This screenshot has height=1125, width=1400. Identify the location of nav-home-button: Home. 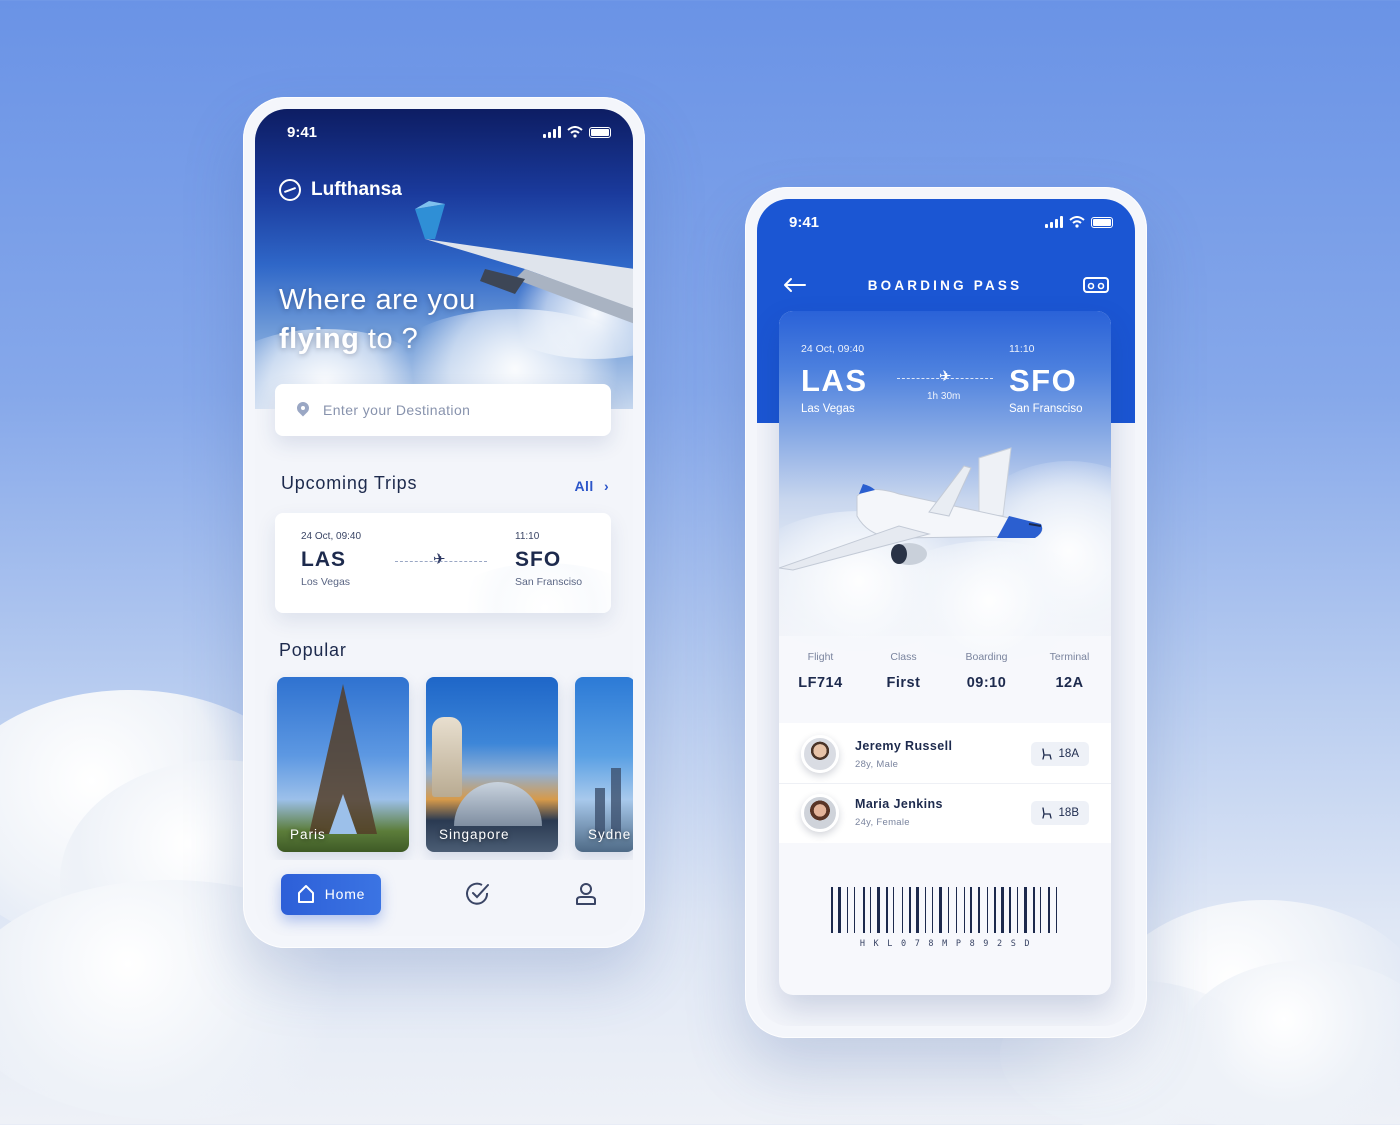
(331, 894).